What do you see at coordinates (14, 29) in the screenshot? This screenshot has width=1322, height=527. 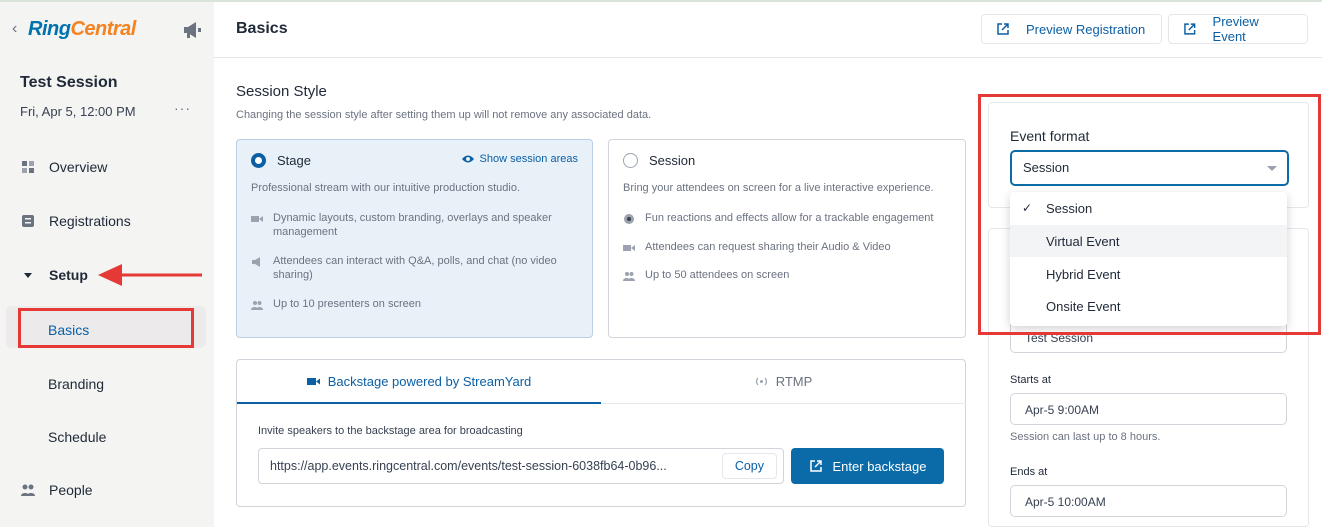 I see `back-chevron-icon: ‹` at bounding box center [14, 29].